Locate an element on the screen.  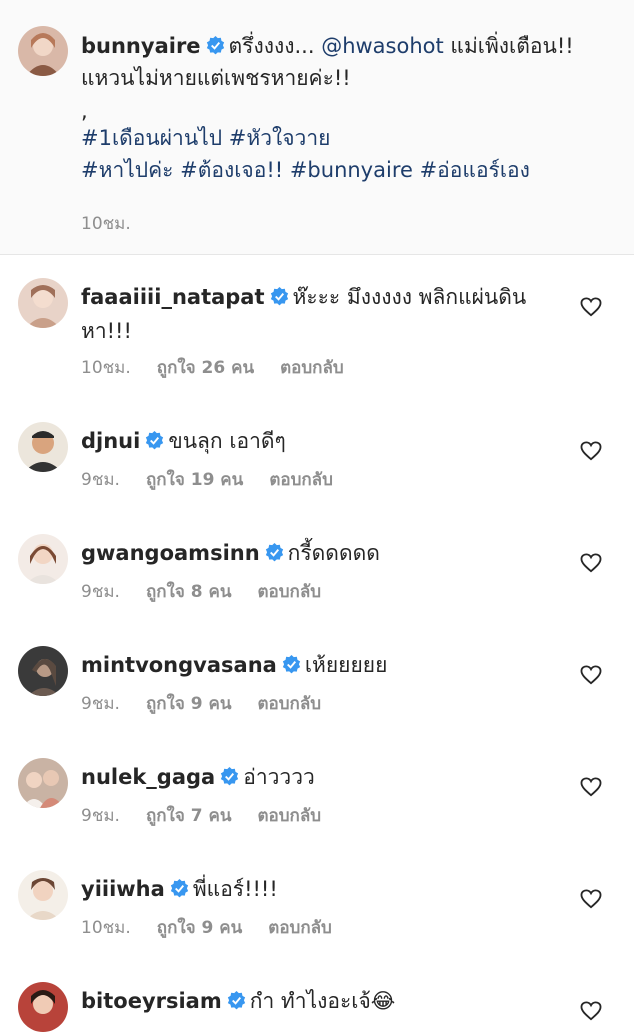
mention-link: @hwasohot is located at coordinates (382, 46).